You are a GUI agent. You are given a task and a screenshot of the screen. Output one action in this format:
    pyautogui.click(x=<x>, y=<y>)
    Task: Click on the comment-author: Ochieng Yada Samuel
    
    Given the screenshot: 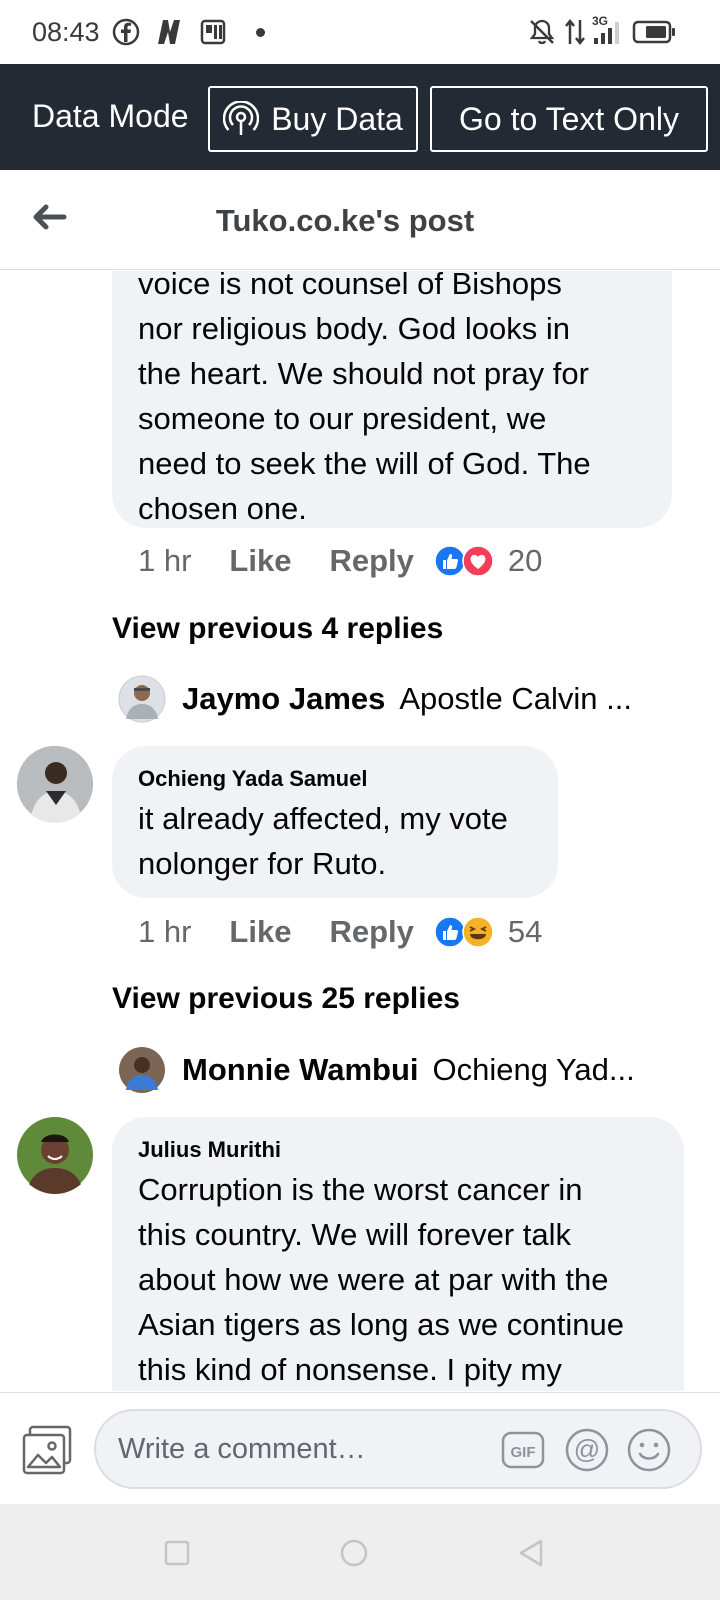 What is the action you would take?
    pyautogui.click(x=335, y=779)
    